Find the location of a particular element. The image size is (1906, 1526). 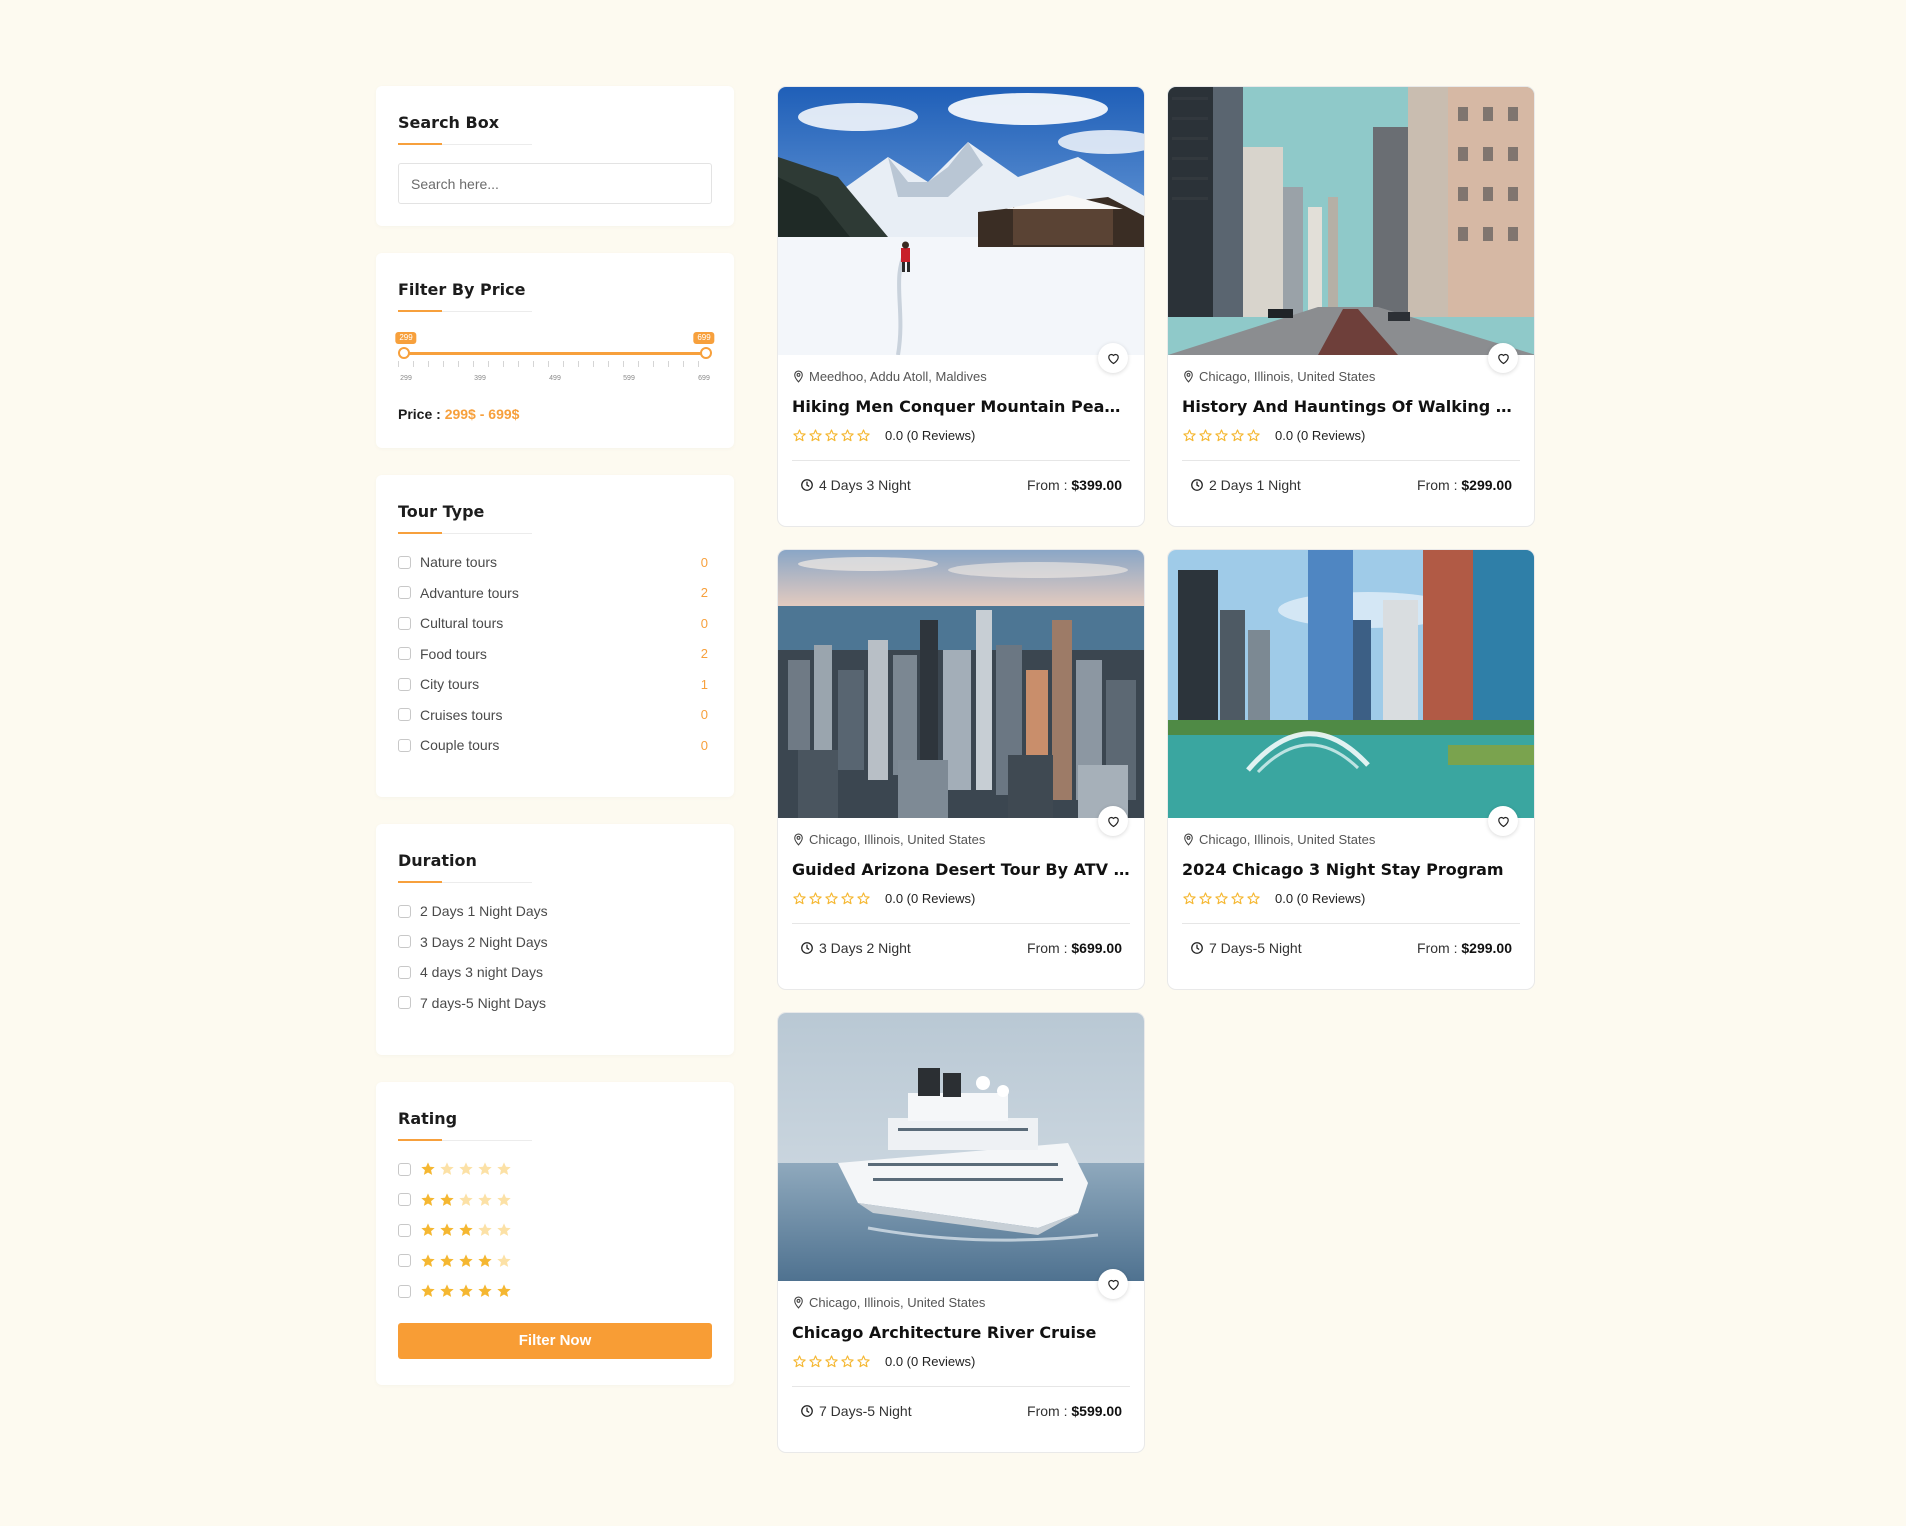

tour-type-option: Cruises tours 0 is located at coordinates (555, 715).